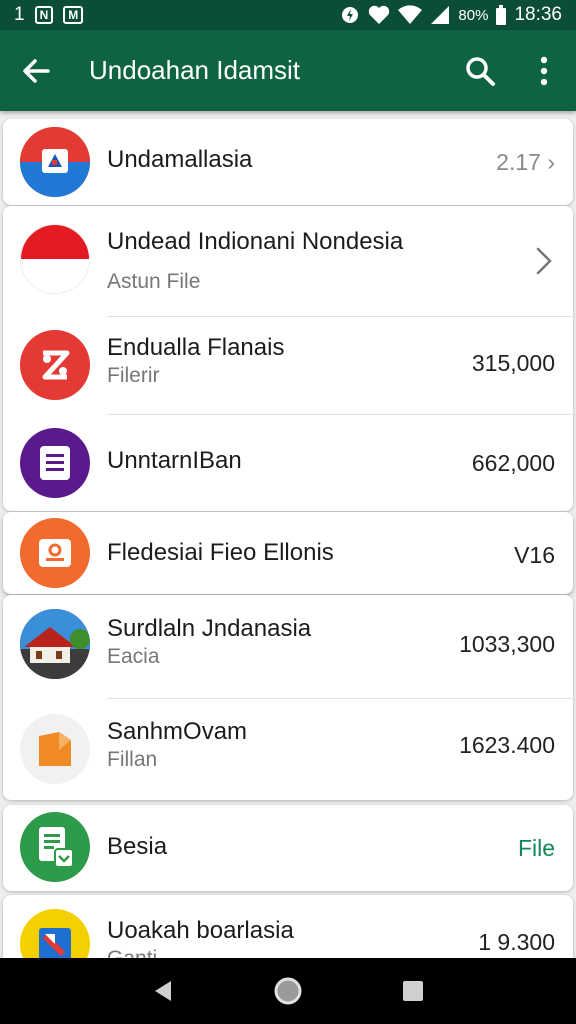 The image size is (576, 1024). Describe the element at coordinates (534, 555) in the screenshot. I see `list-item-value: V16` at that location.